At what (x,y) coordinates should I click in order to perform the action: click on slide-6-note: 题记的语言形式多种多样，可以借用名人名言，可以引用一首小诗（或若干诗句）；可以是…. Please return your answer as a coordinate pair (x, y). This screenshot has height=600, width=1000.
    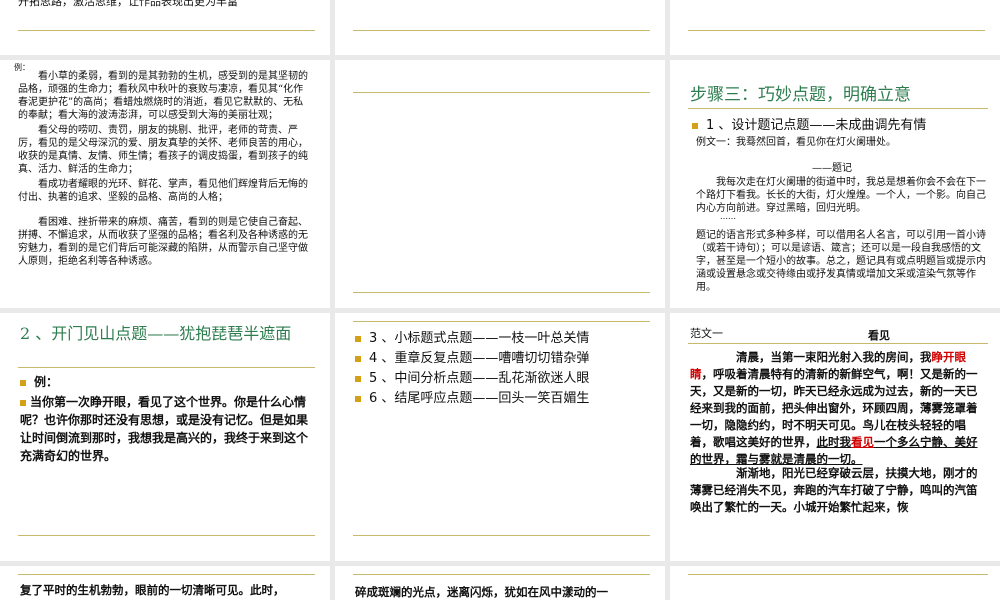
    Looking at the image, I should click on (841, 261).